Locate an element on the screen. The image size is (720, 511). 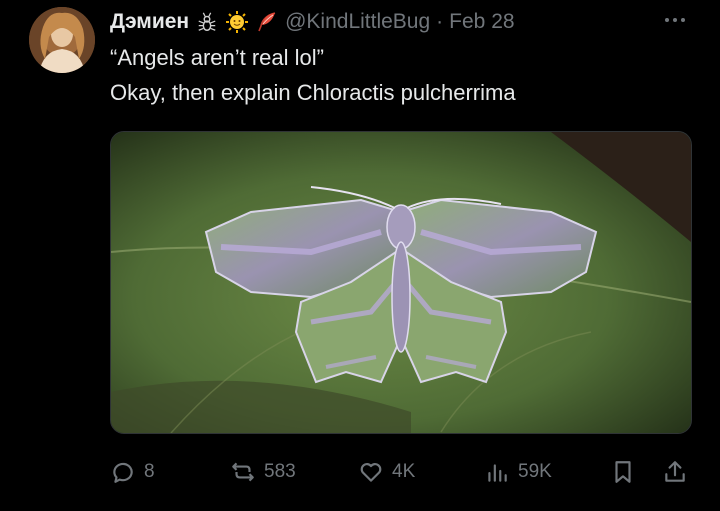
views-button: 59K is located at coordinates (518, 472).